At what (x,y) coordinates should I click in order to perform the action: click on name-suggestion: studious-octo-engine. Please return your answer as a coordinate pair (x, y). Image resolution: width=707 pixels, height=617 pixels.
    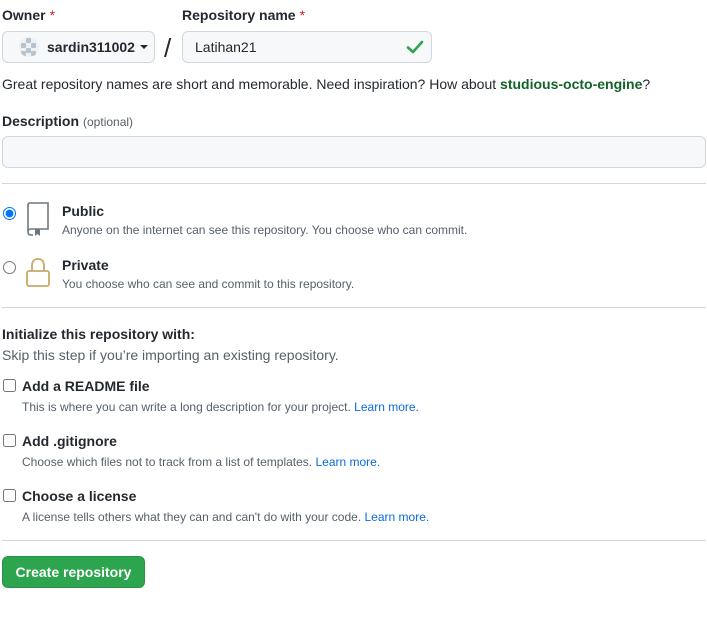
    Looking at the image, I should click on (571, 84).